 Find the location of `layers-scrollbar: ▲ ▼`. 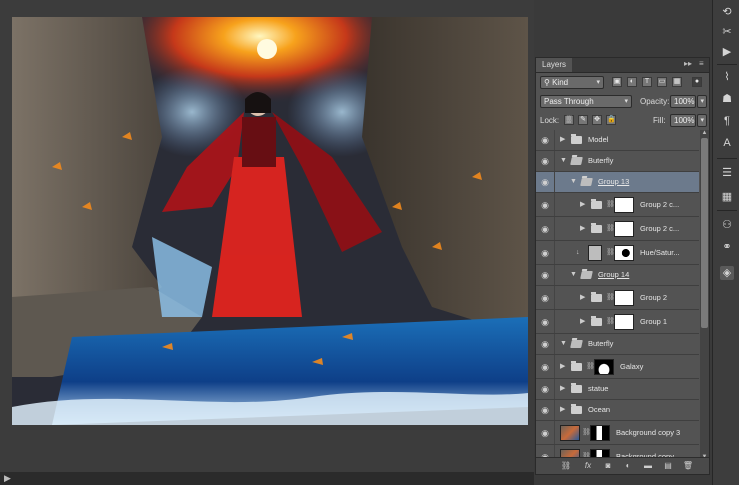

layers-scrollbar: ▲ ▼ is located at coordinates (704, 295).